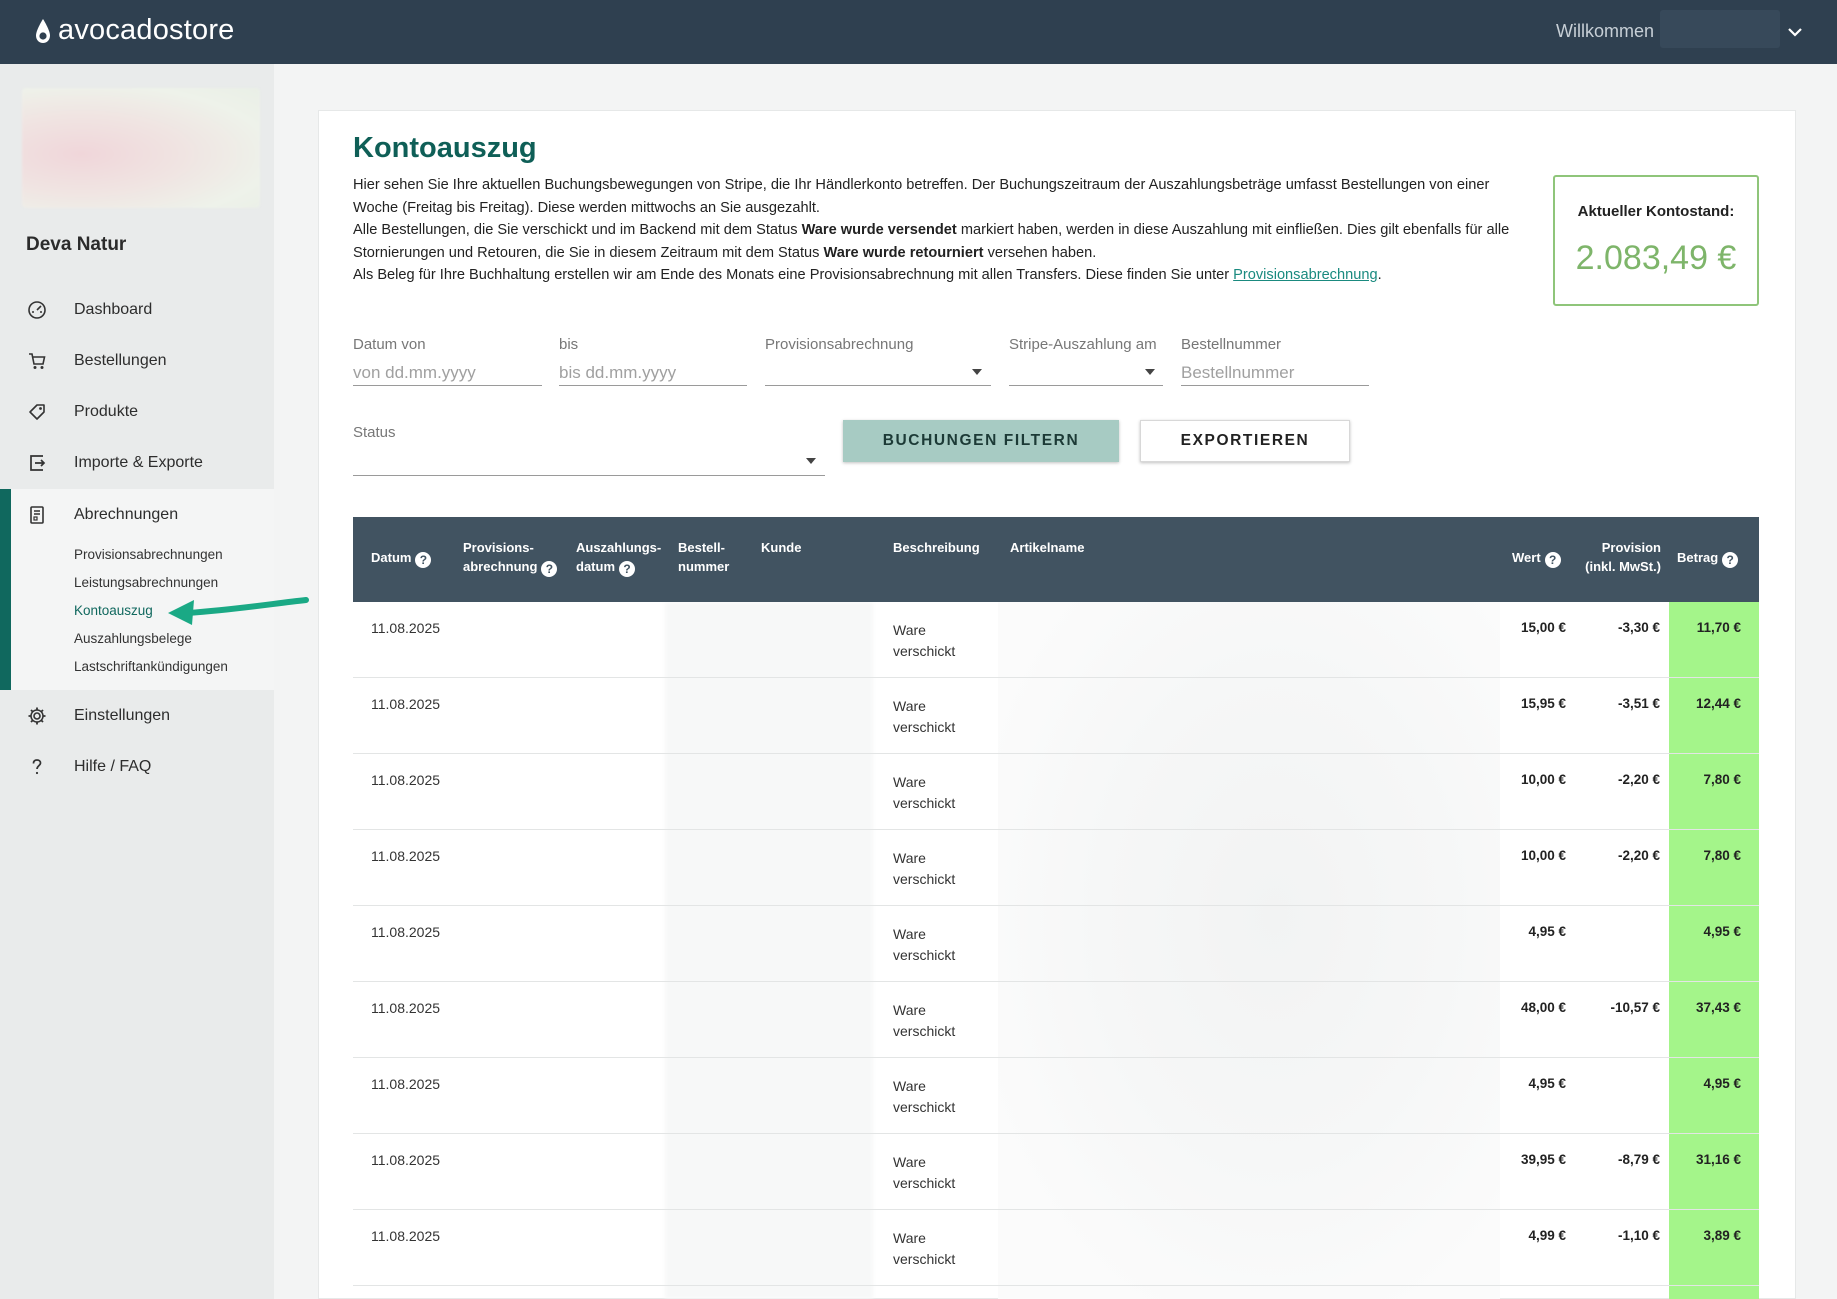  What do you see at coordinates (137, 716) in the screenshot?
I see `sidebar-item-einstellungen: Einstellungen` at bounding box center [137, 716].